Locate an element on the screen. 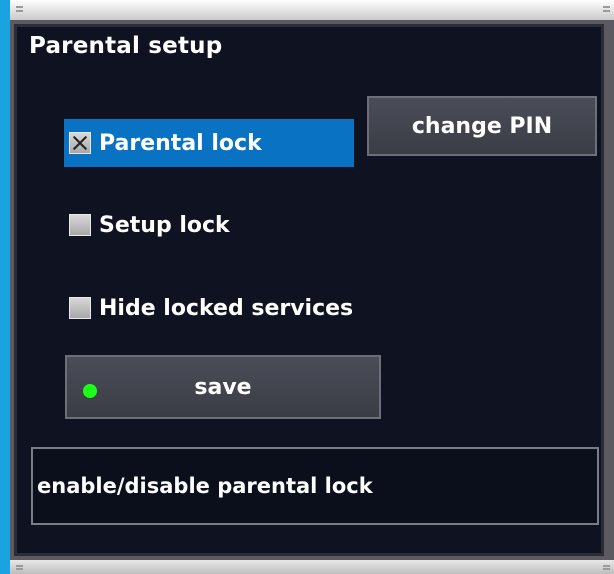 This screenshot has height=574, width=614. save-label: save is located at coordinates (223, 387).